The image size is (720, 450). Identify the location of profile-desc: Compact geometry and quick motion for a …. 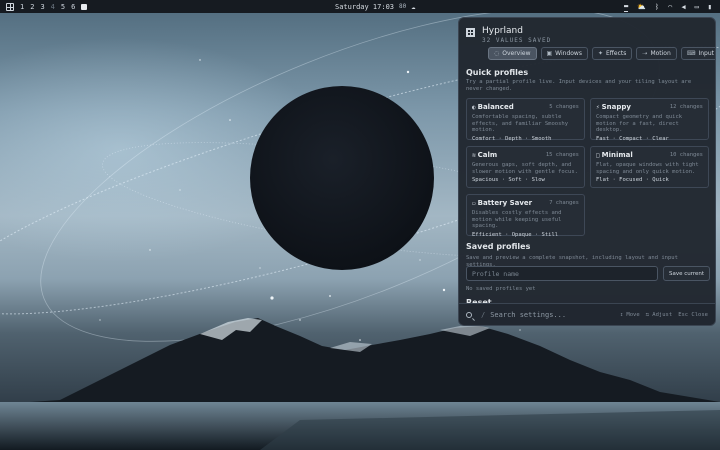
(639, 123).